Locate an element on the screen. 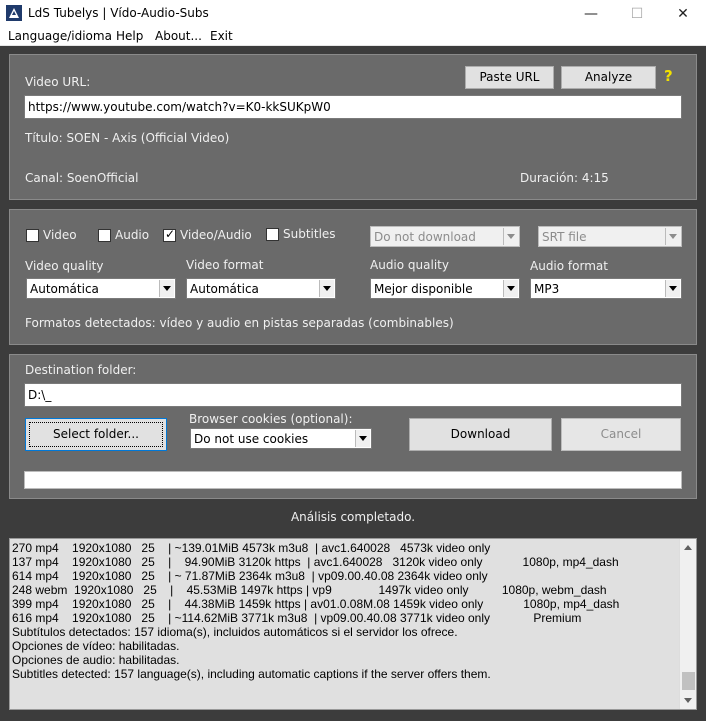  destination-folder-label: Destination folder: is located at coordinates (81, 370).